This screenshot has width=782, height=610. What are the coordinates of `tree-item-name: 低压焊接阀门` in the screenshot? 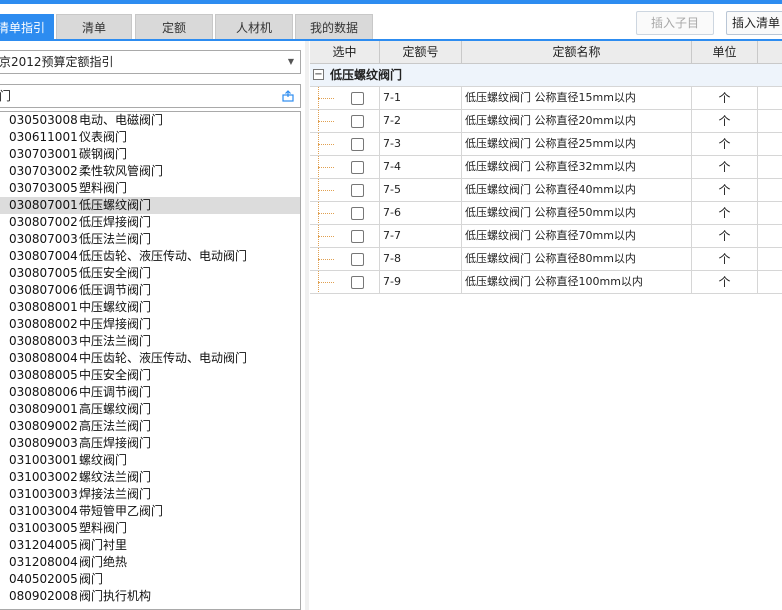 It's located at (115, 222).